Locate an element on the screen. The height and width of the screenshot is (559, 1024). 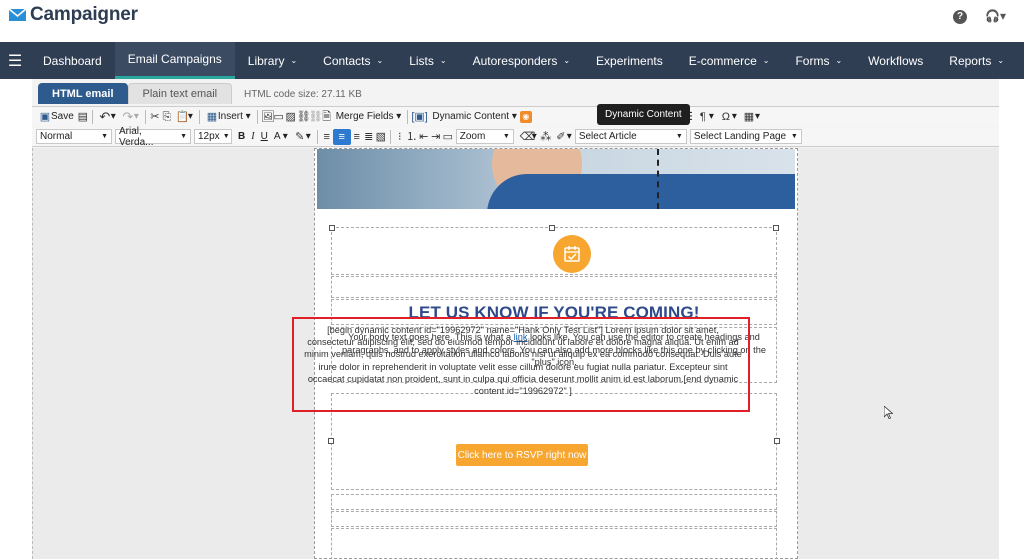
preview-icon: ▭ is located at coordinates (448, 137).